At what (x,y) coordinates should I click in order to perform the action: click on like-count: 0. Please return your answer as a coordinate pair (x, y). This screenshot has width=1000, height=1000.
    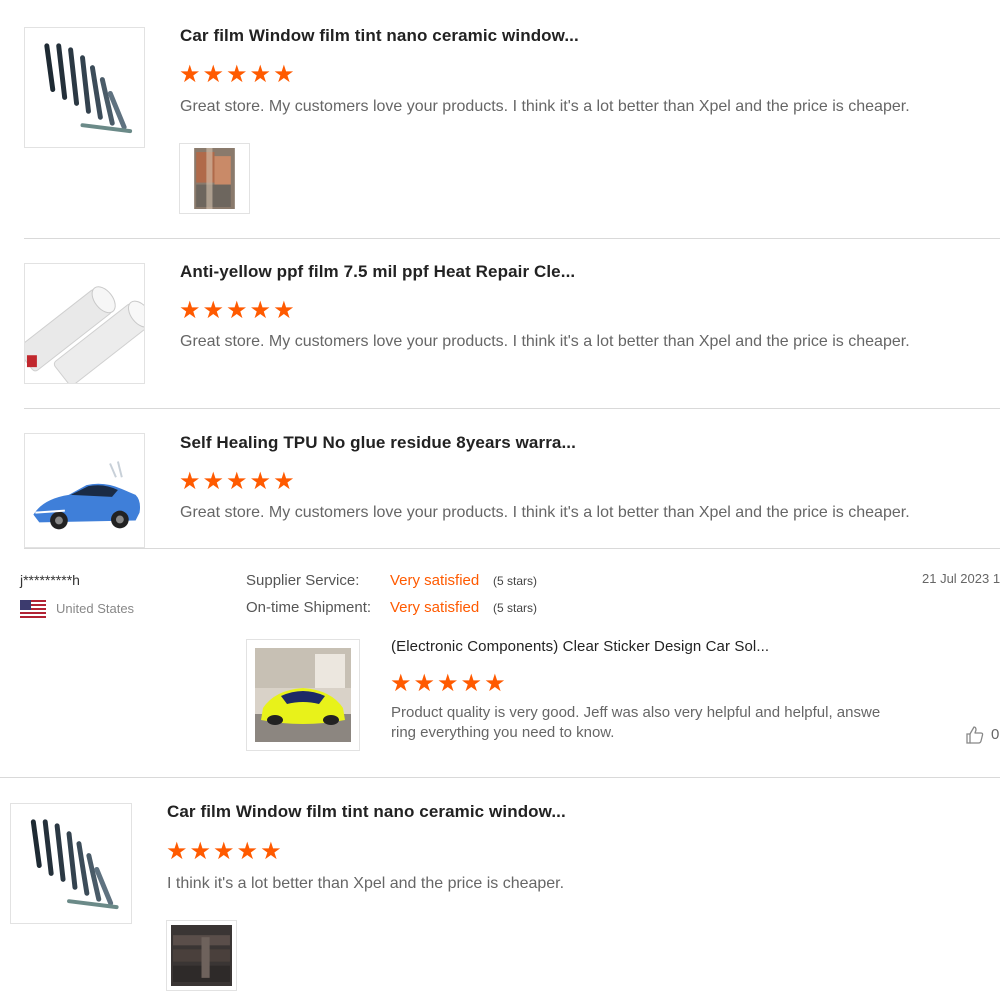
    Looking at the image, I should click on (995, 734).